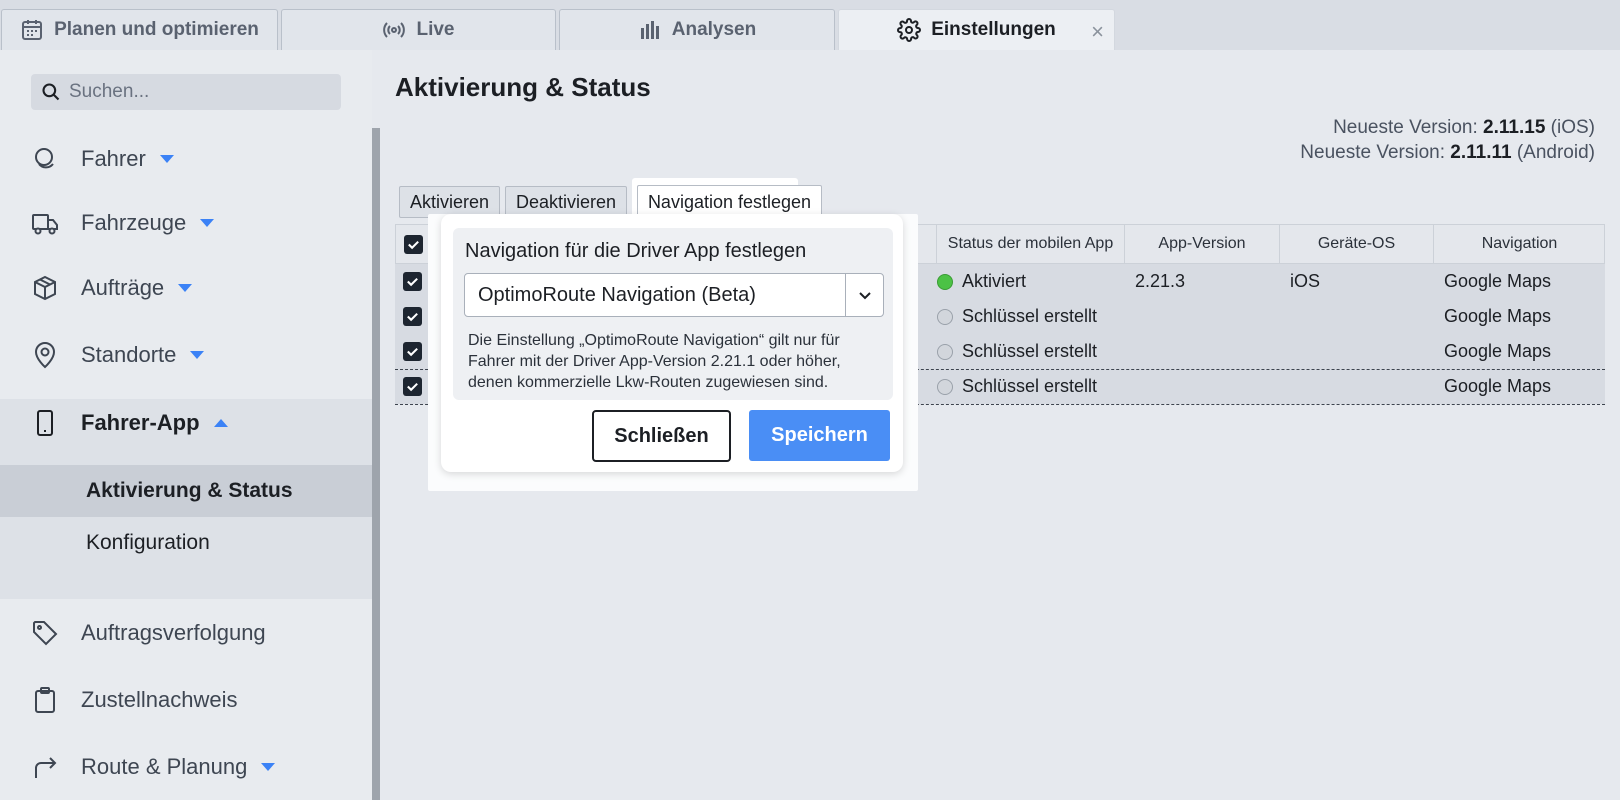  What do you see at coordinates (156, 29) in the screenshot?
I see `tab-label: Planen und optimieren` at bounding box center [156, 29].